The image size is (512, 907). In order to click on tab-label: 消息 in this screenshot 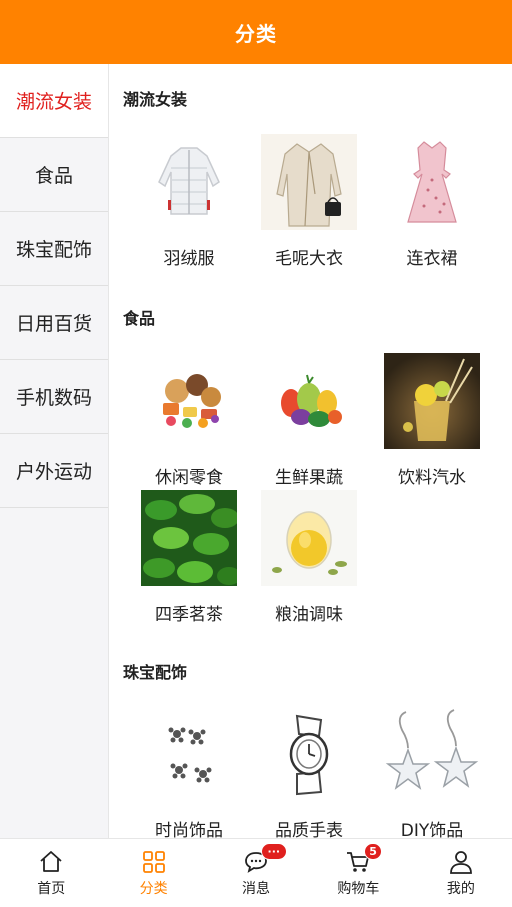, I will do `click(256, 888)`.